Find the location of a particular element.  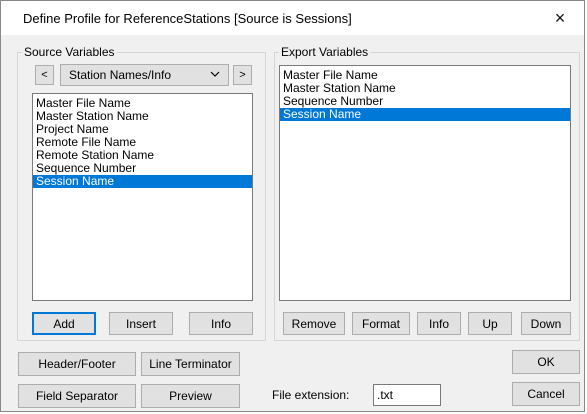

insert-button: Insert is located at coordinates (141, 323).